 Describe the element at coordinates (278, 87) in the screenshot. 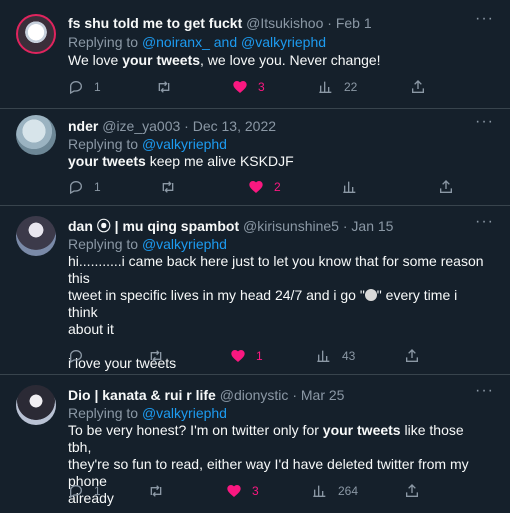

I see `tweet-actions: 1 3 22` at that location.